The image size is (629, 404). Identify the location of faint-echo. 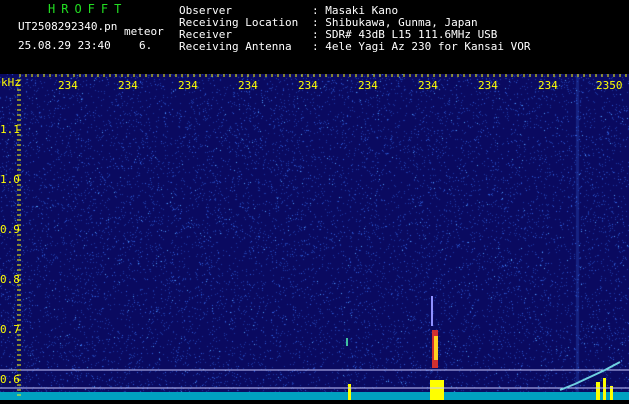
(347, 342).